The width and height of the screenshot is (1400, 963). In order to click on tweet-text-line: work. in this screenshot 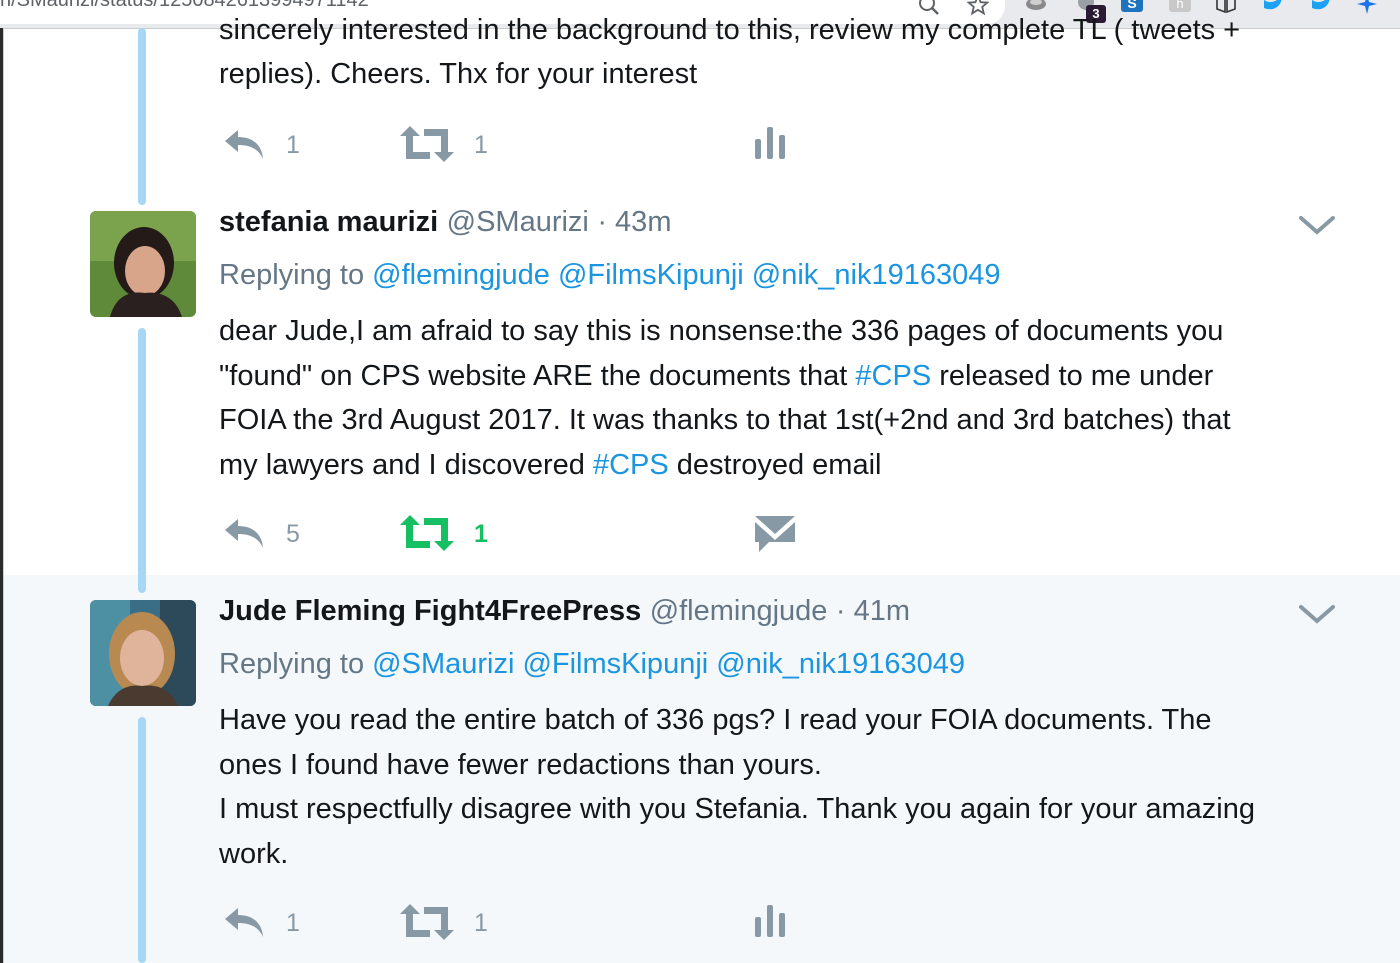, I will do `click(254, 853)`.